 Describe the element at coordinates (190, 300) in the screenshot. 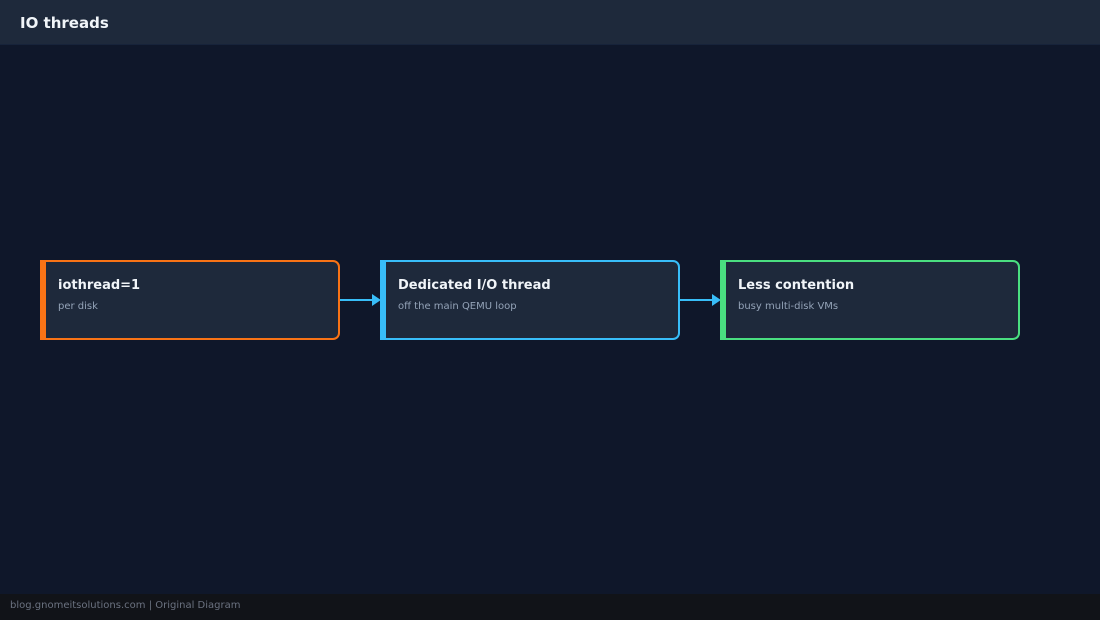

I see `node-iothread: iothread=1 per disk` at that location.